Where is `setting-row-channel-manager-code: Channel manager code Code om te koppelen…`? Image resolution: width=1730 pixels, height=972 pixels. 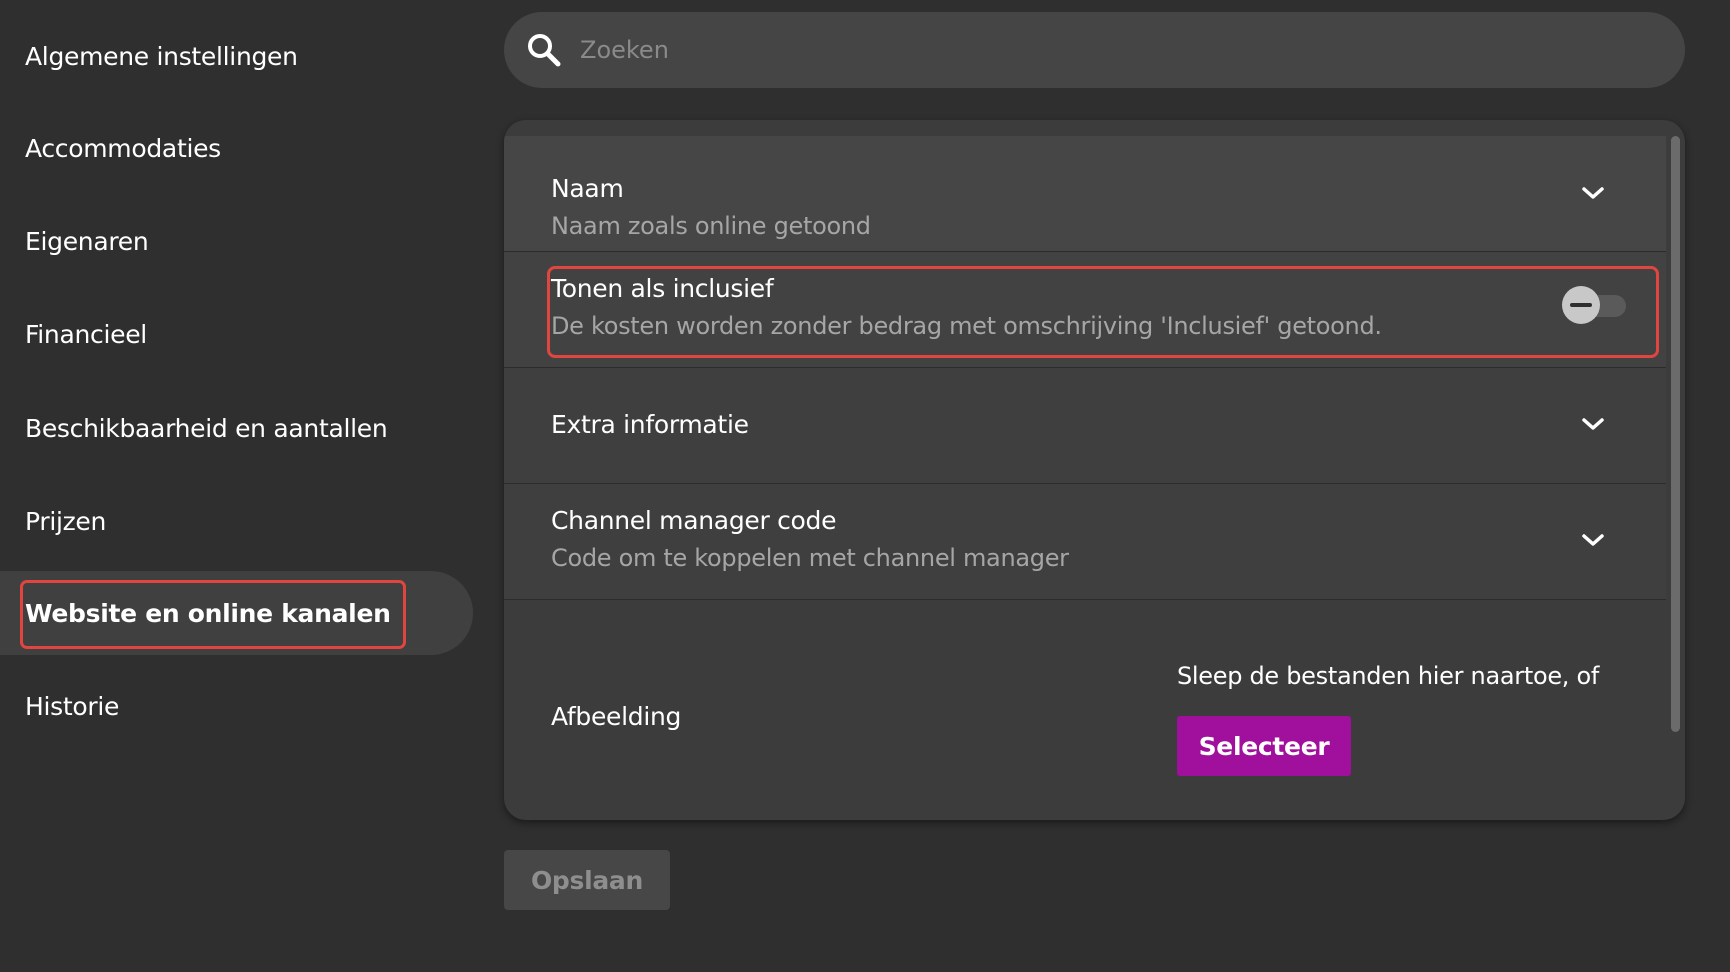
setting-row-channel-manager-code: Channel manager code Code om te koppelen… is located at coordinates (1085, 542).